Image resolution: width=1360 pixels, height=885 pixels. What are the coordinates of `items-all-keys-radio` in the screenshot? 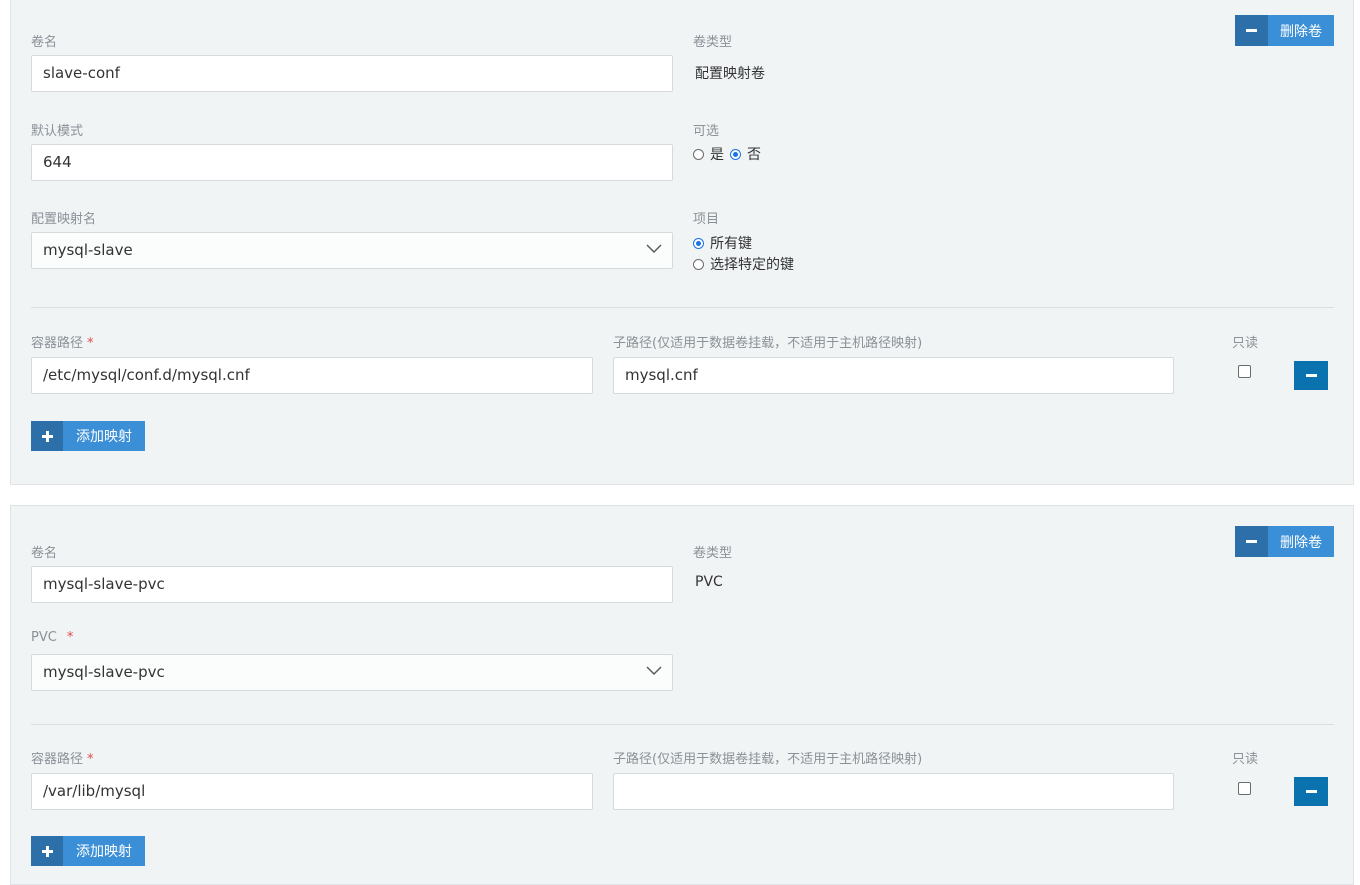 It's located at (698, 243).